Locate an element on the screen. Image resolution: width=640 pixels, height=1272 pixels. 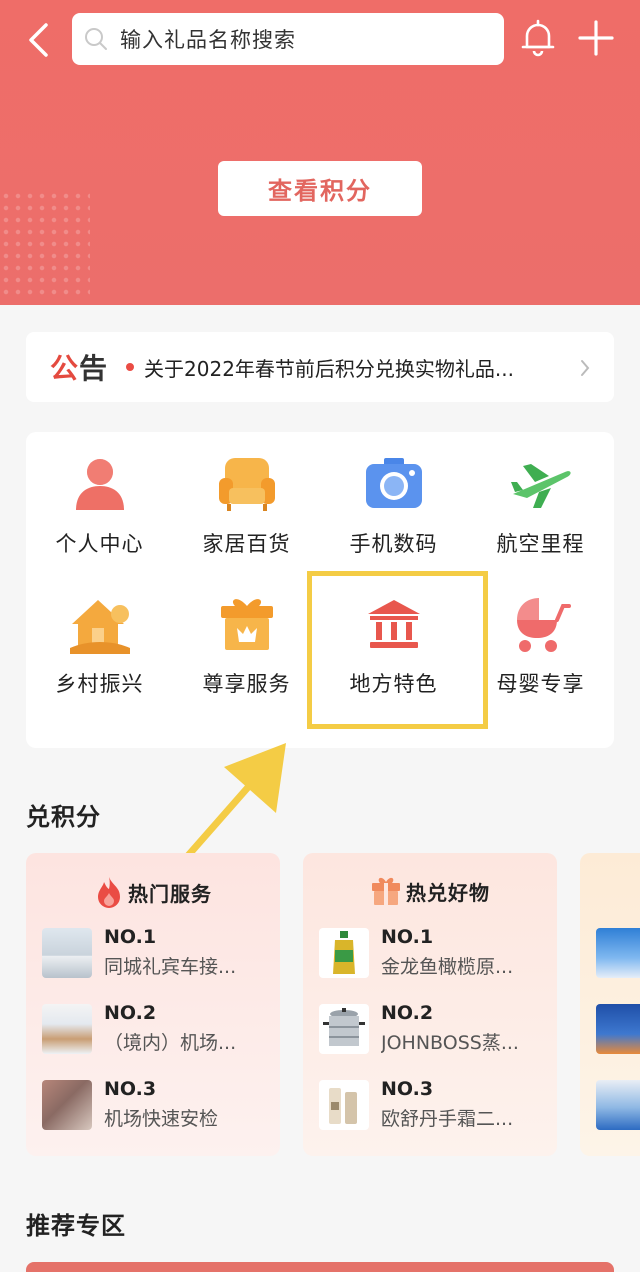
security-thumbnail is located at coordinates (67, 1105).